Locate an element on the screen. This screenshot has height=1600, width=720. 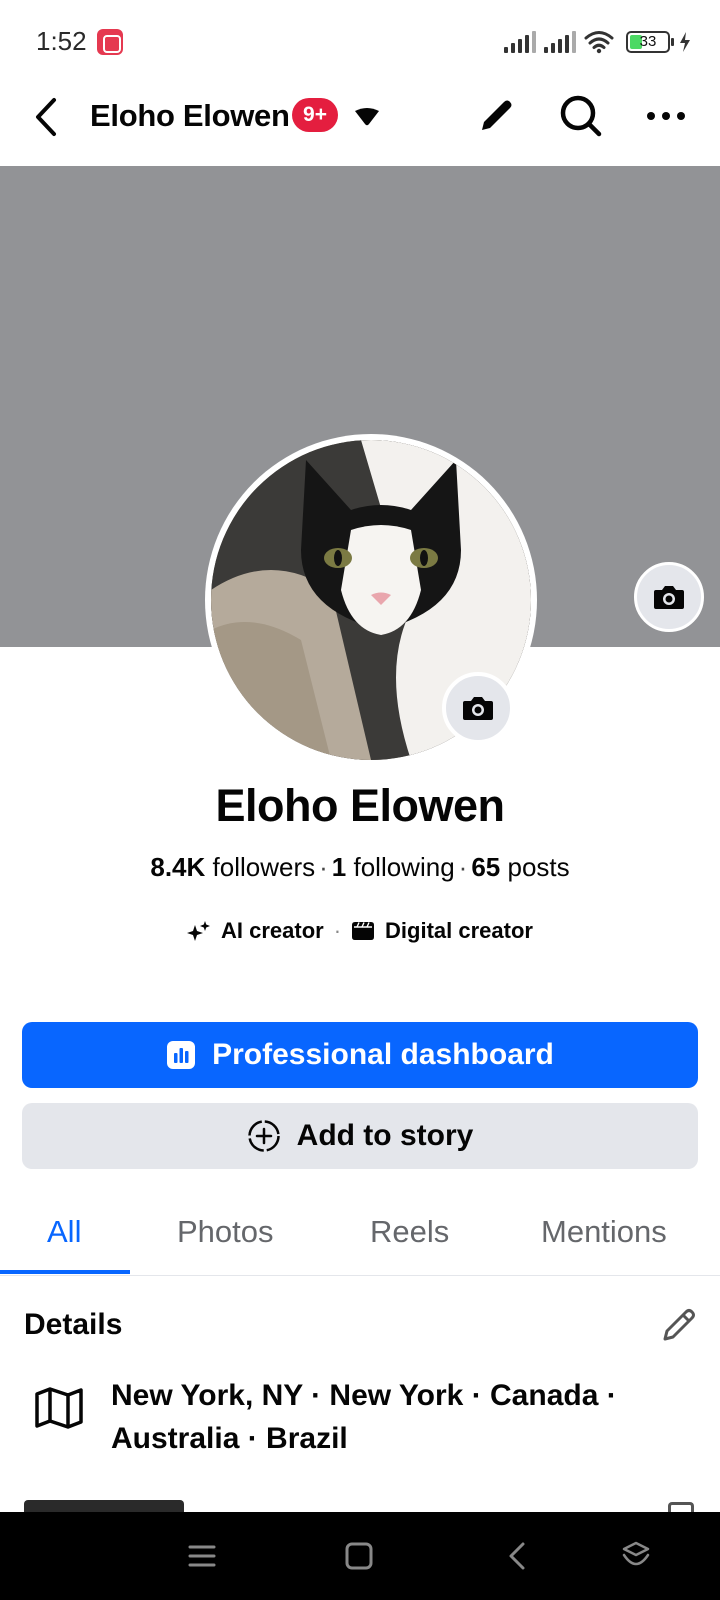
header-title: Eloho Elowen is located at coordinates (190, 116).